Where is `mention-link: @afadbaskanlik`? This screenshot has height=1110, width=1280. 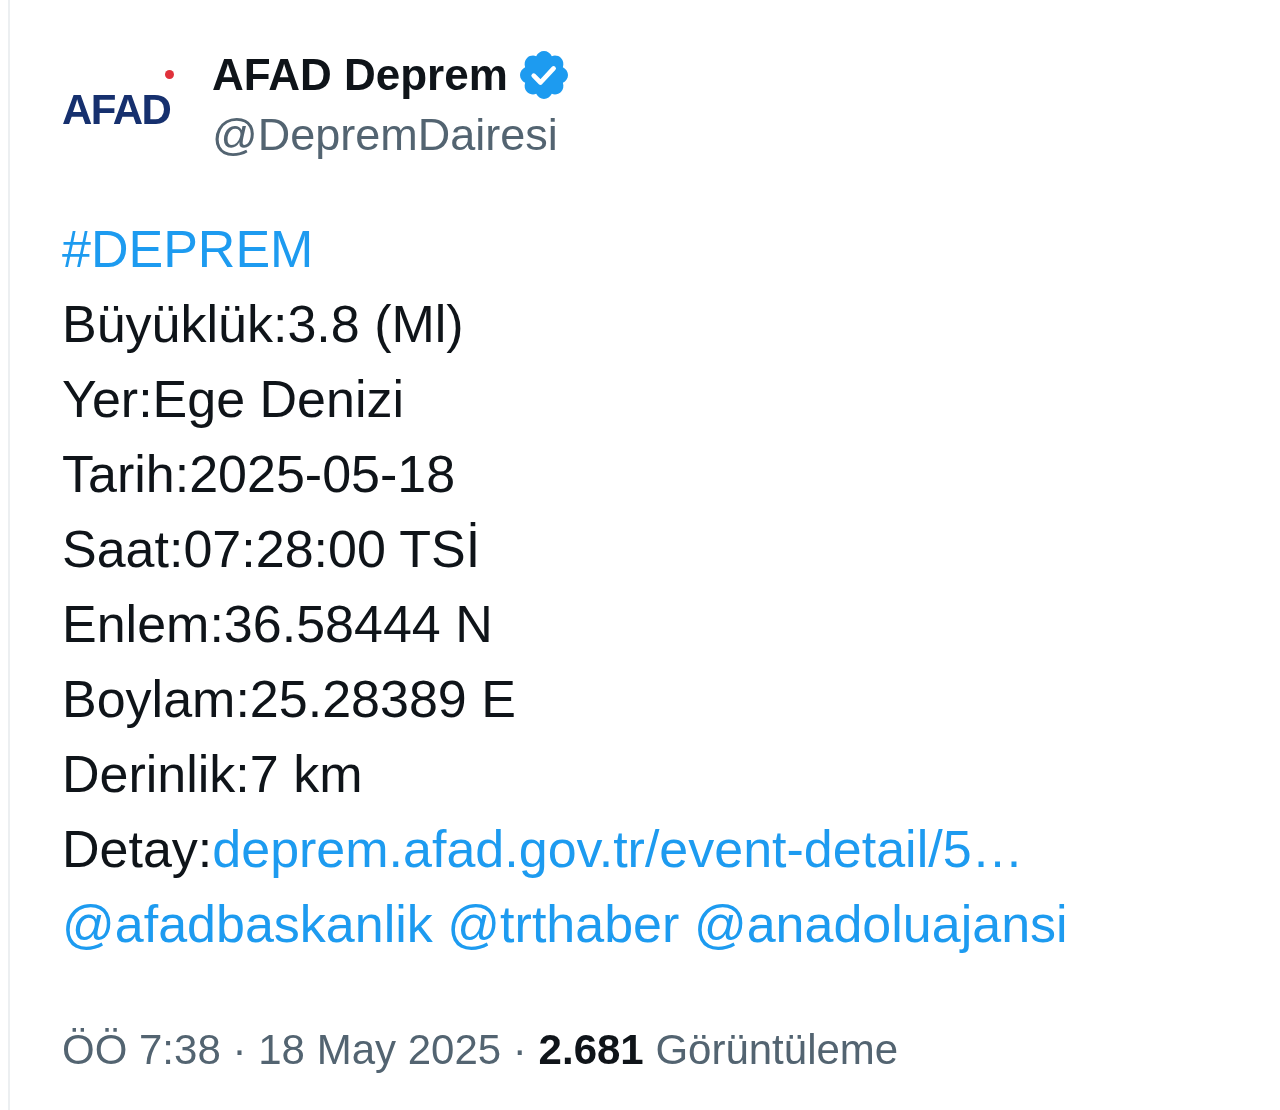 mention-link: @afadbaskanlik is located at coordinates (247, 924).